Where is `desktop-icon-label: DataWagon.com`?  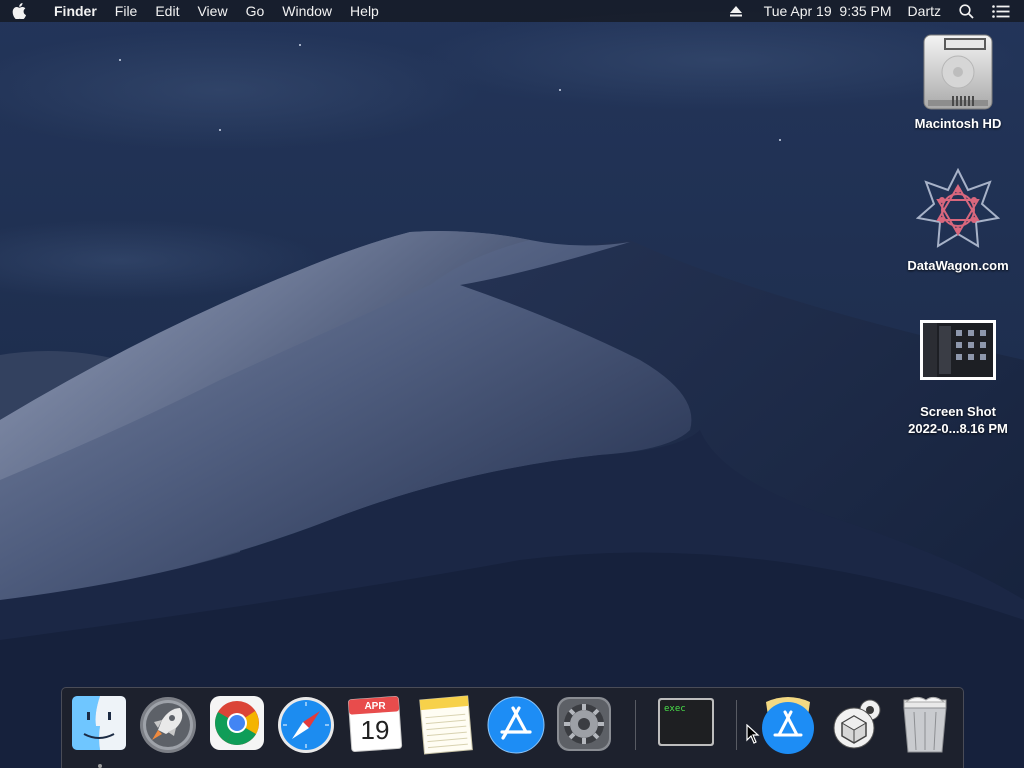
desktop-icon-label: DataWagon.com is located at coordinates (958, 265).